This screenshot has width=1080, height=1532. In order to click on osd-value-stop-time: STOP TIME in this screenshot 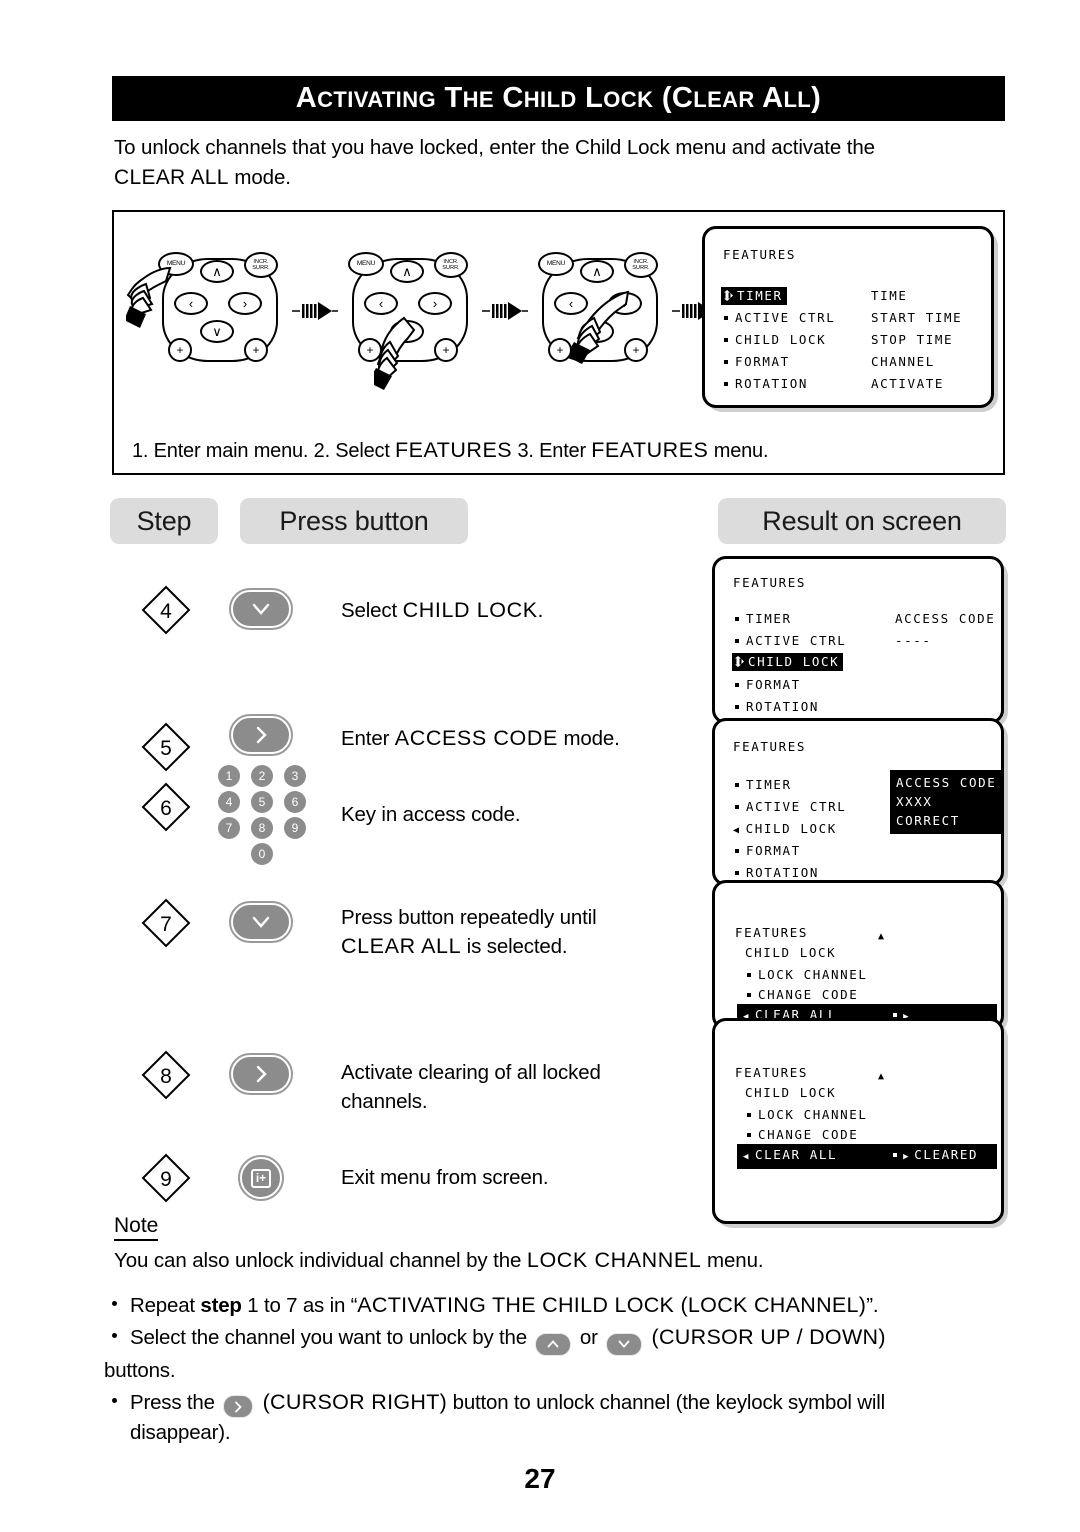, I will do `click(912, 339)`.